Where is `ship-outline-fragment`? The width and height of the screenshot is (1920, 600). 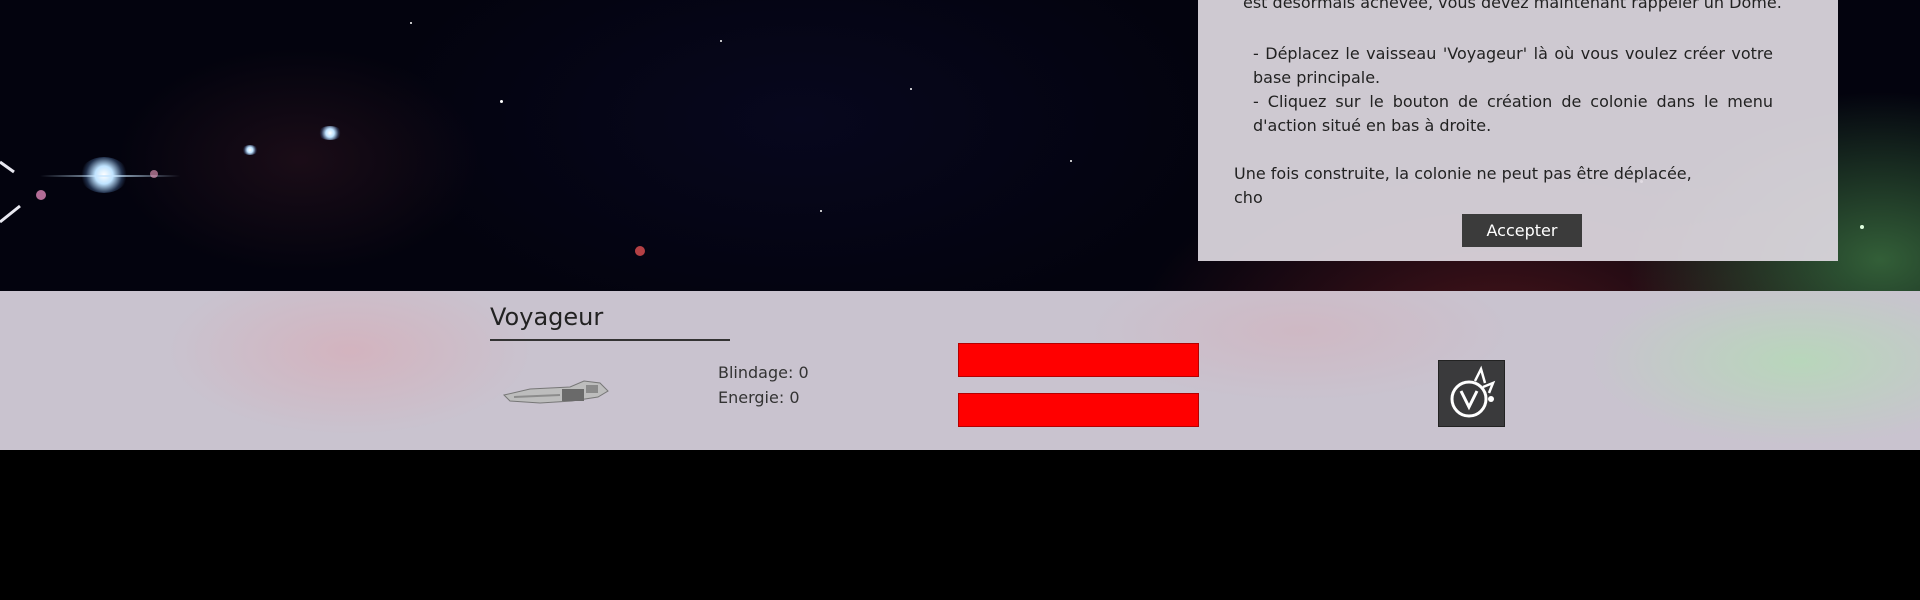 ship-outline-fragment is located at coordinates (10, 192).